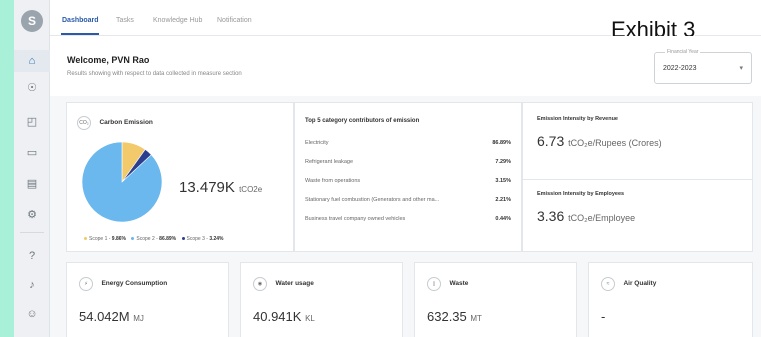 The width and height of the screenshot is (761, 337). I want to click on user-icon: ☺, so click(32, 314).